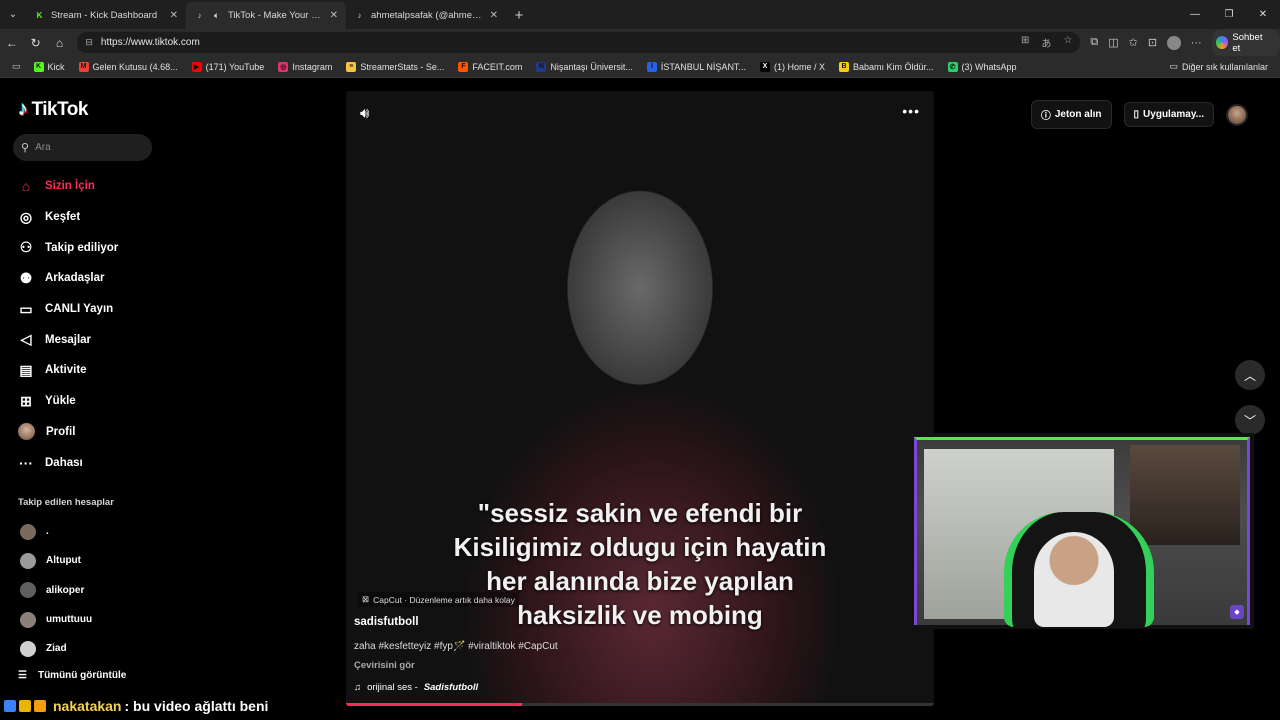 This screenshot has width=1280, height=720. What do you see at coordinates (68, 247) in the screenshot?
I see `nav-item: ⚇ Takip ediliyor` at bounding box center [68, 247].